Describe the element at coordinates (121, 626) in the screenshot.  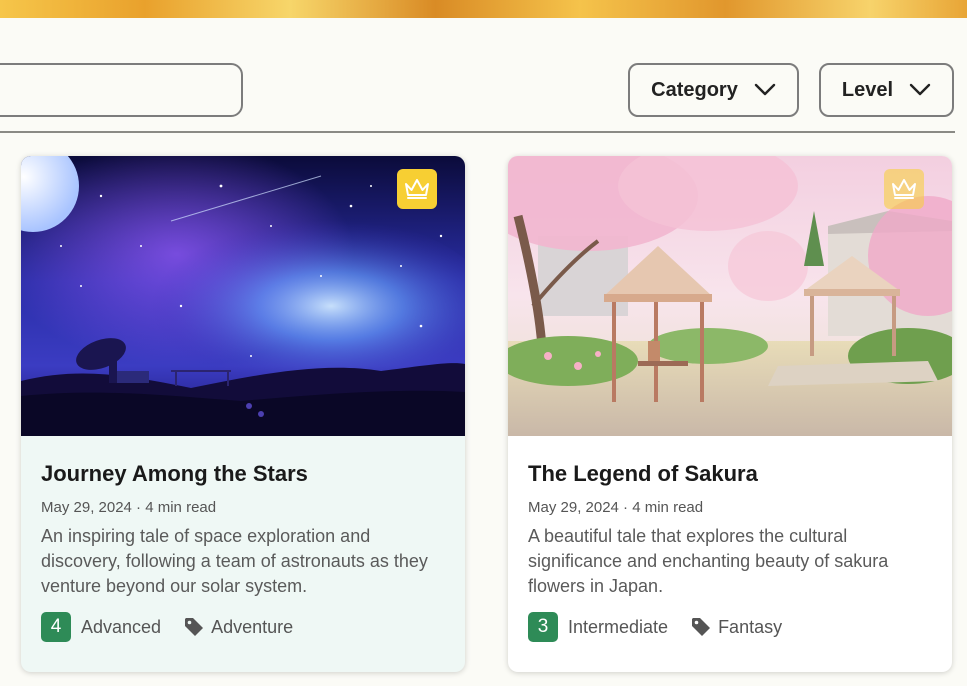
I see `level-name: Advanced` at that location.